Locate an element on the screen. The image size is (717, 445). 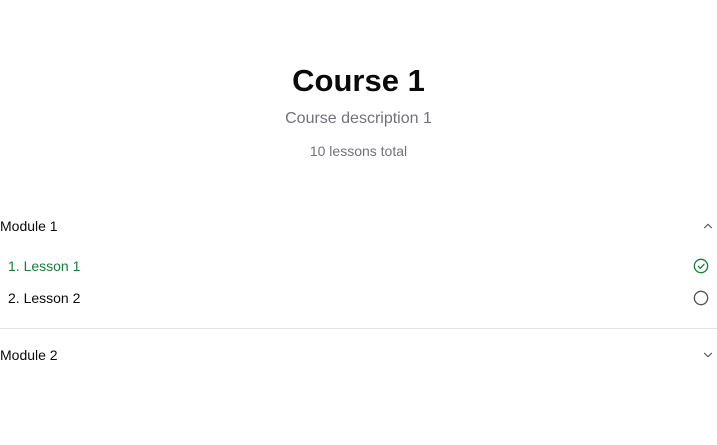
module-header-module-1: Module 1 is located at coordinates (358, 226).